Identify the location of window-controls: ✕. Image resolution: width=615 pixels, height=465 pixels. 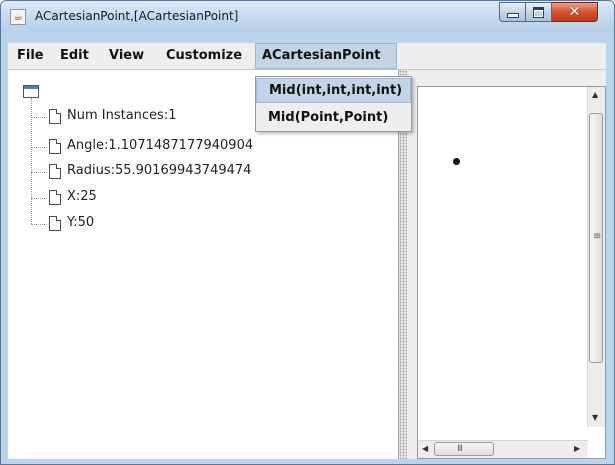
(548, 12).